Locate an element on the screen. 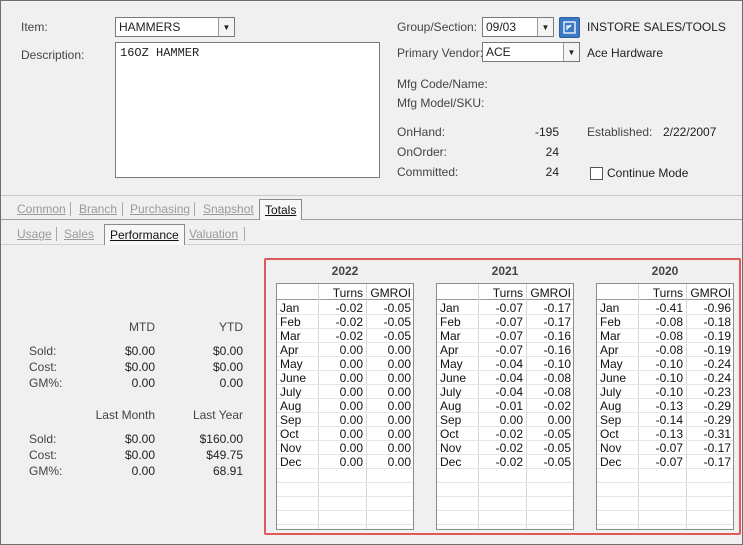 This screenshot has width=743, height=545. onorder-value: 24 is located at coordinates (552, 152).